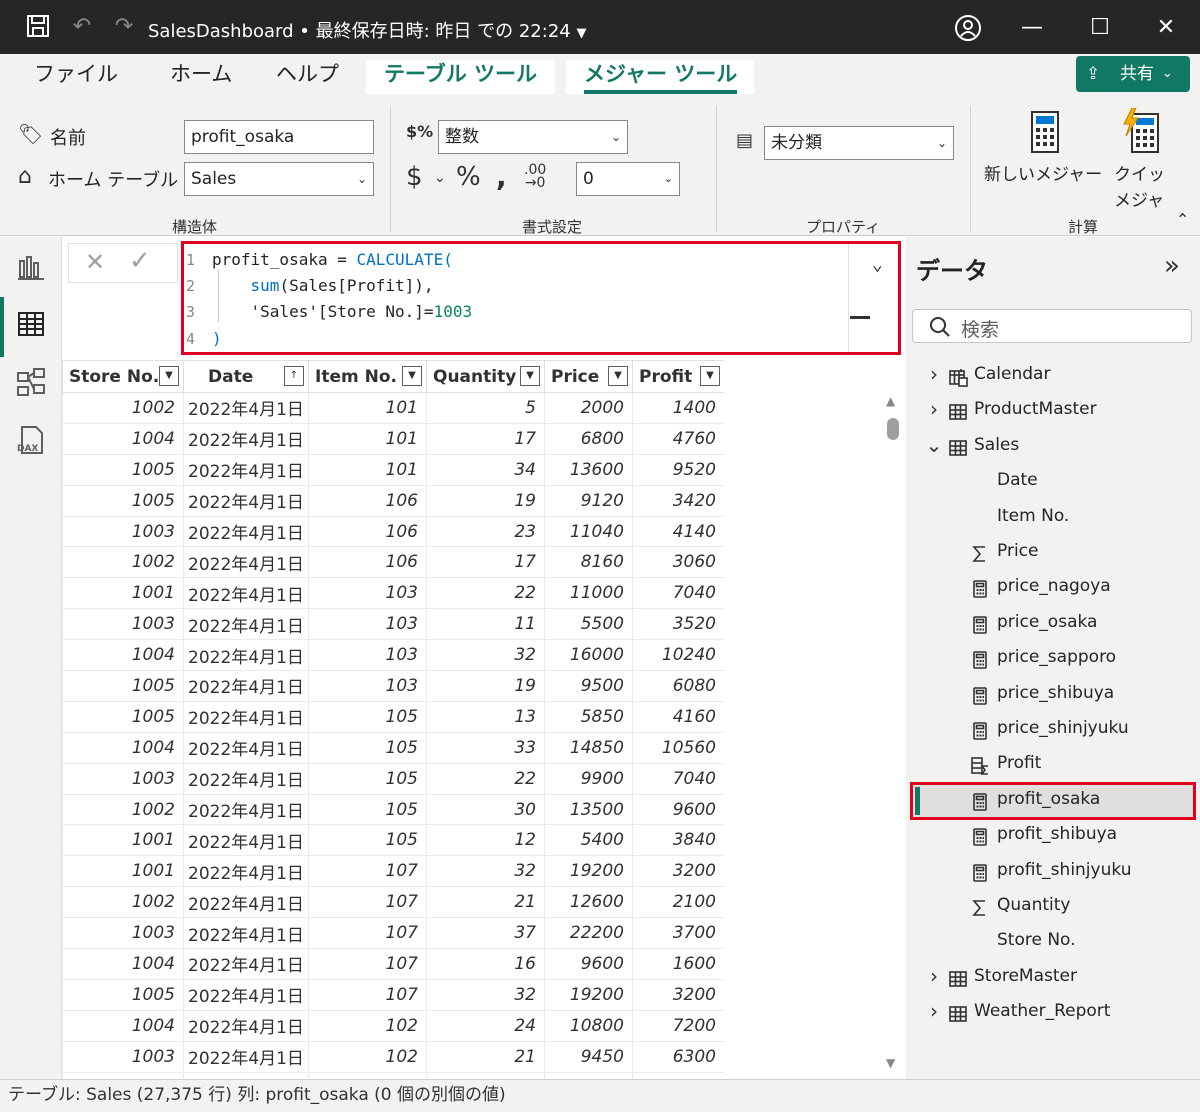 The width and height of the screenshot is (1200, 1112). Describe the element at coordinates (968, 28) in the screenshot. I see `account-icon` at that location.